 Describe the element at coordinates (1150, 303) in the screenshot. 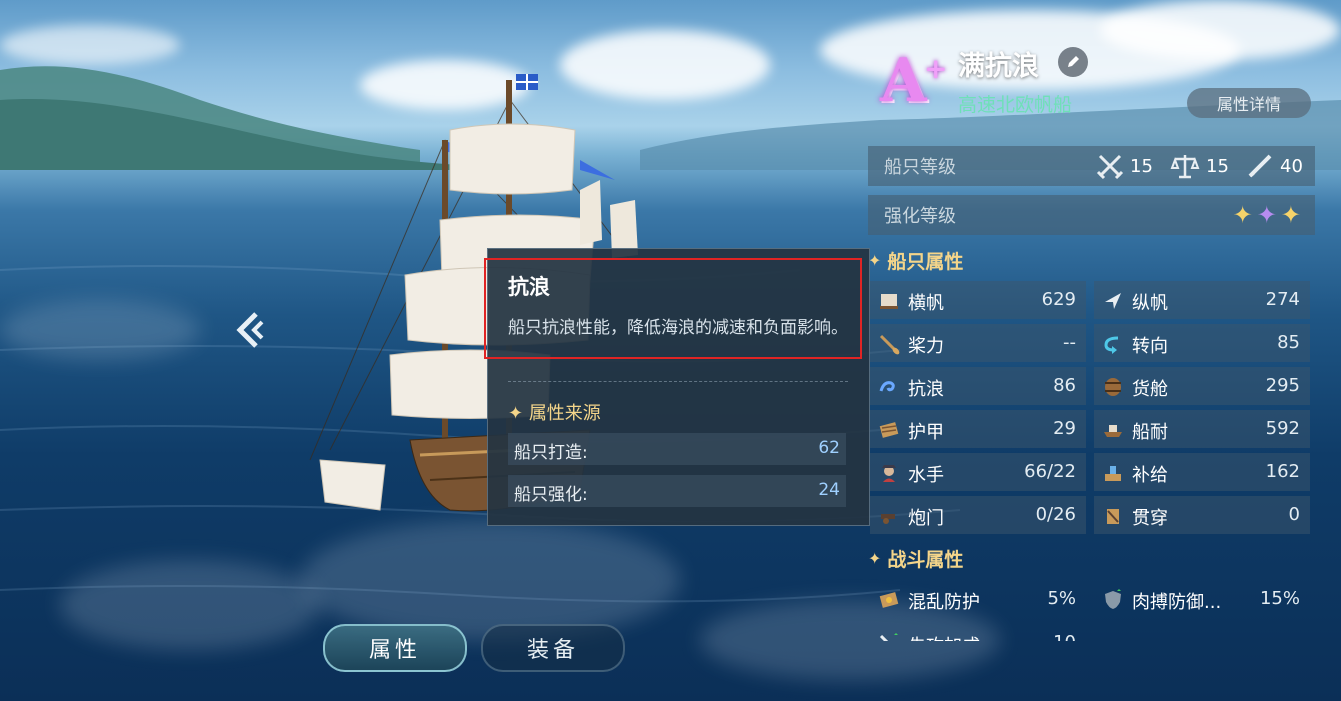

I see `stat-label: 纵帆` at that location.